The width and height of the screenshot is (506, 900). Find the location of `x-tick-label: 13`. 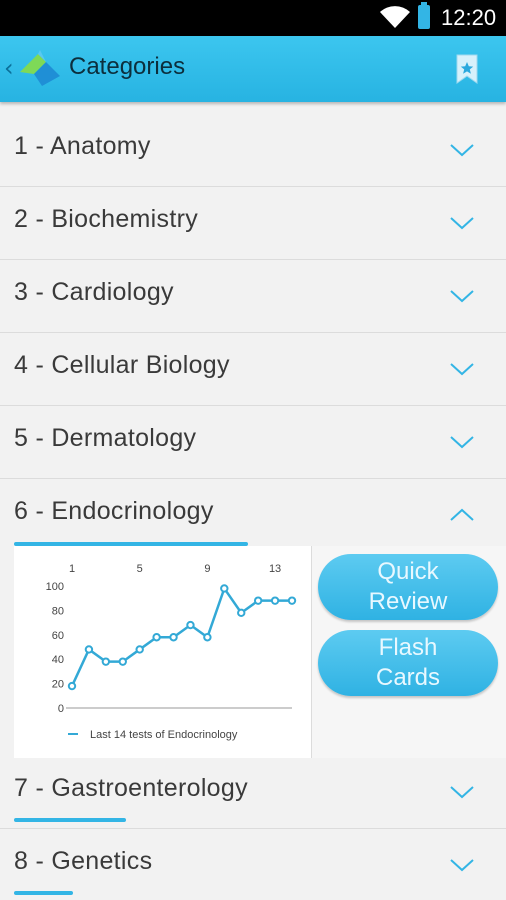

x-tick-label: 13 is located at coordinates (275, 569).